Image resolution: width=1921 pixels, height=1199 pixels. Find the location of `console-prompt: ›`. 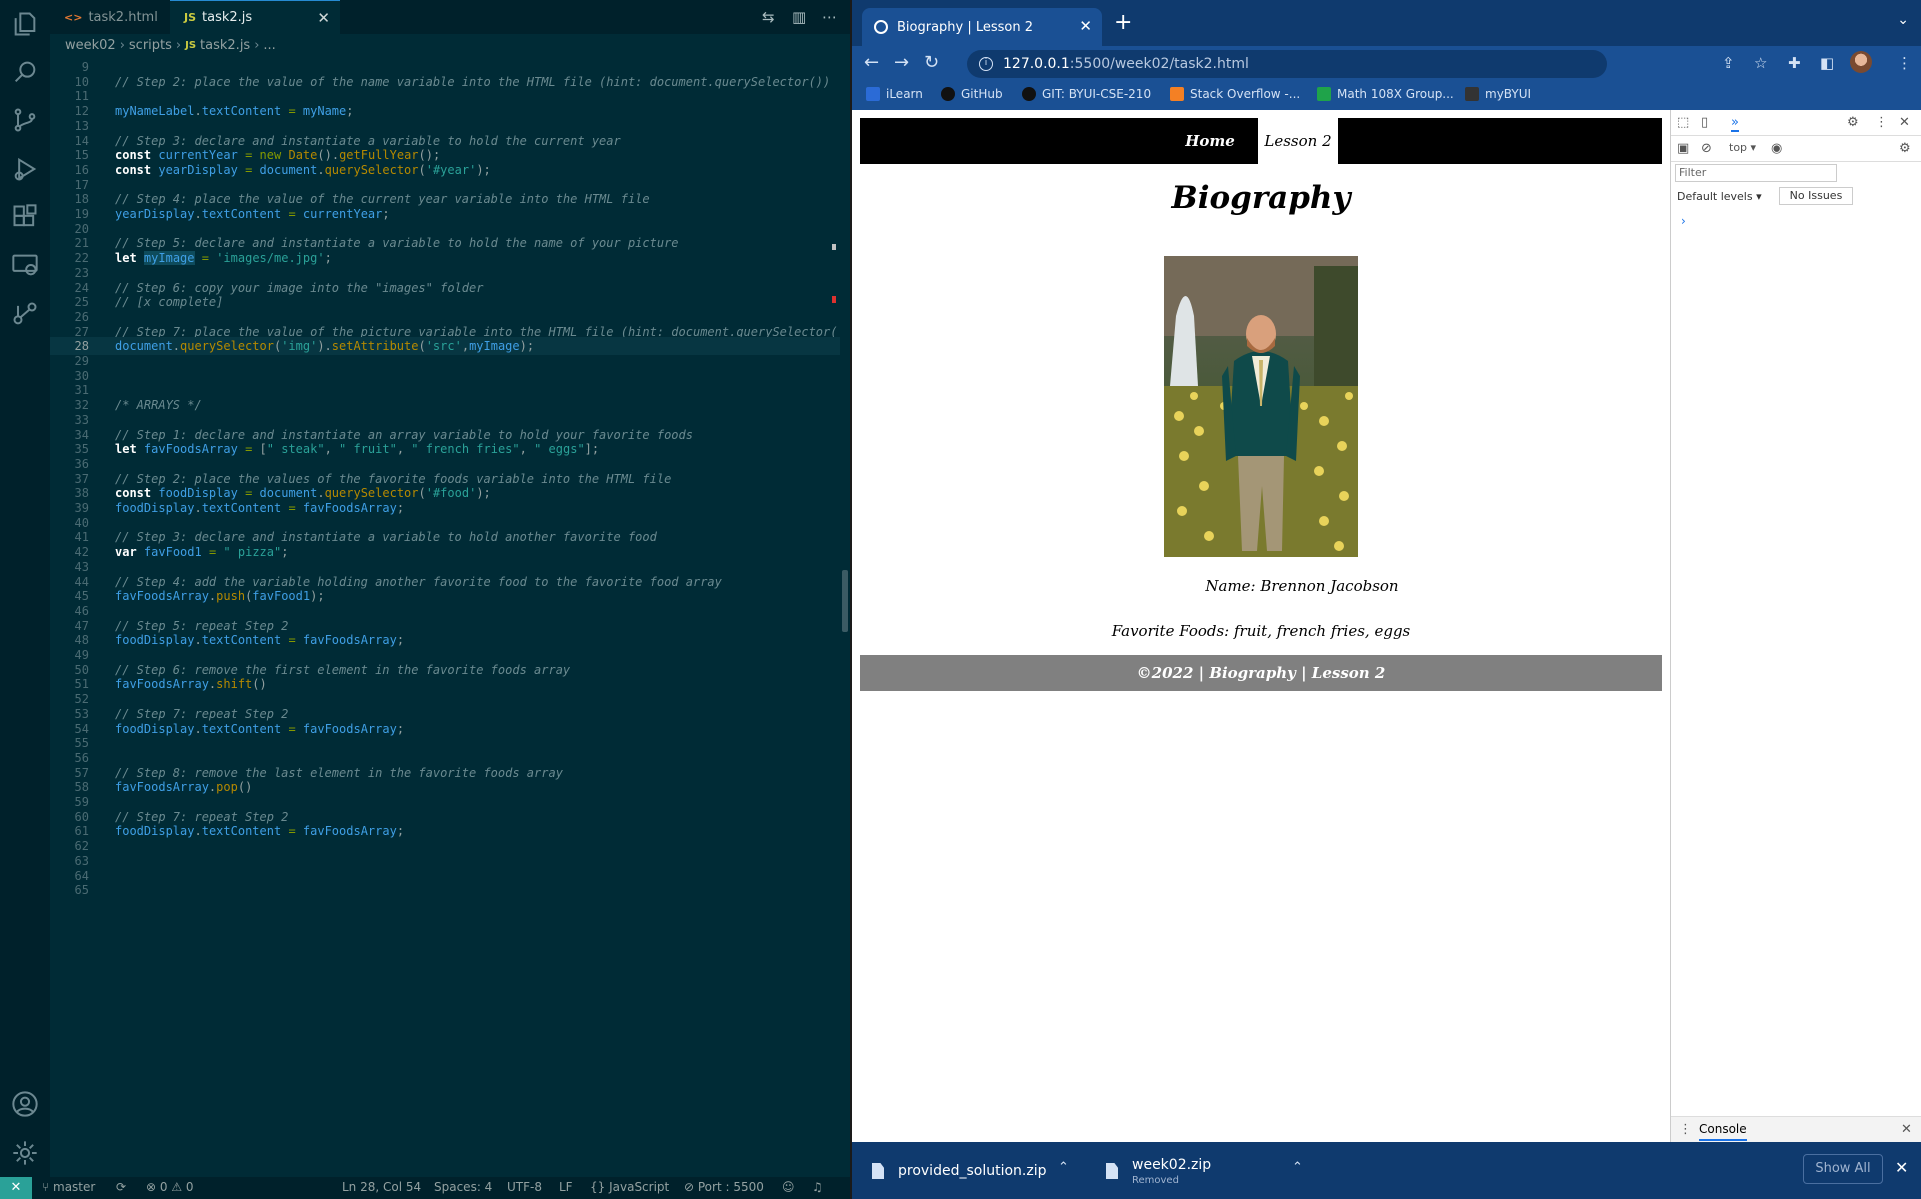

console-prompt: › is located at coordinates (1683, 221).